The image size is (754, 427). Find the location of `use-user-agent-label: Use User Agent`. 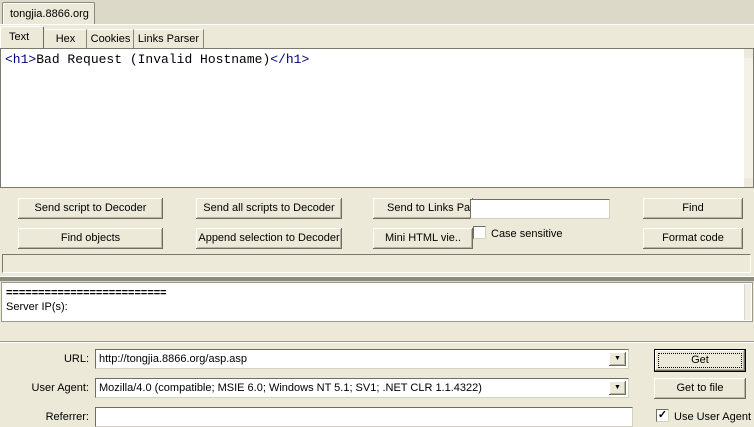

use-user-agent-label: Use User Agent is located at coordinates (713, 417).